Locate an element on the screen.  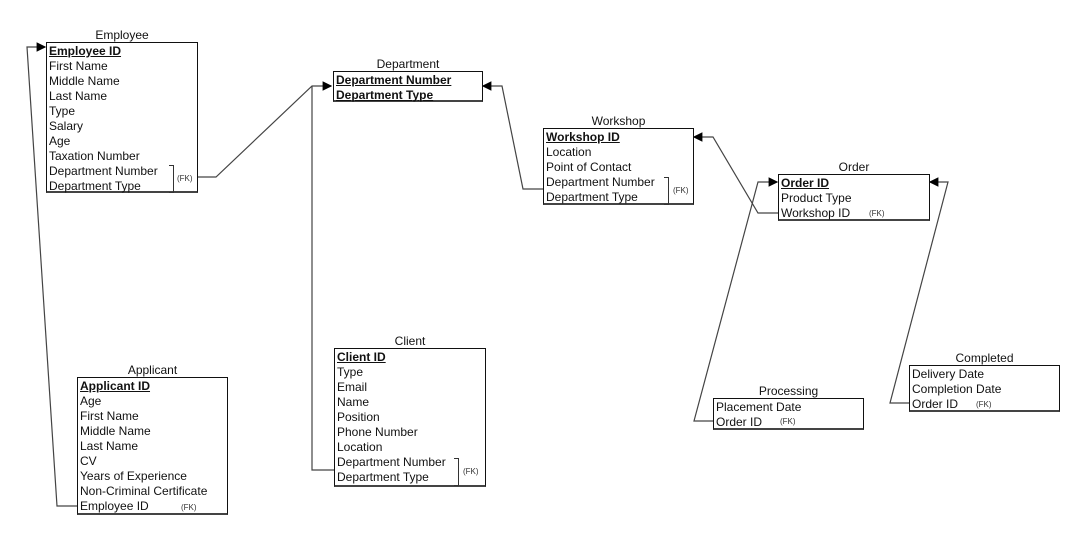
link-employee-department is located at coordinates (265, 129).